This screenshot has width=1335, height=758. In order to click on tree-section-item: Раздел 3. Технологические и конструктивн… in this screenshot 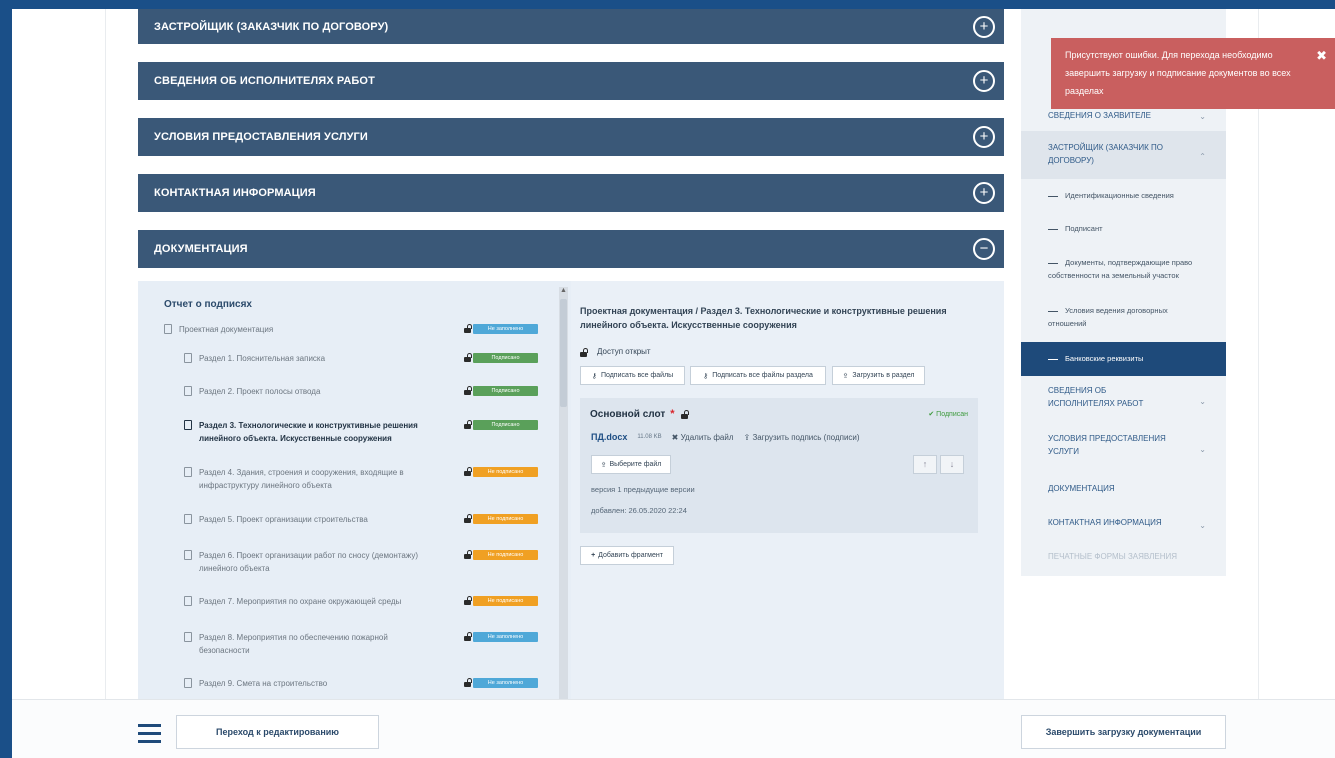, I will do `click(304, 432)`.